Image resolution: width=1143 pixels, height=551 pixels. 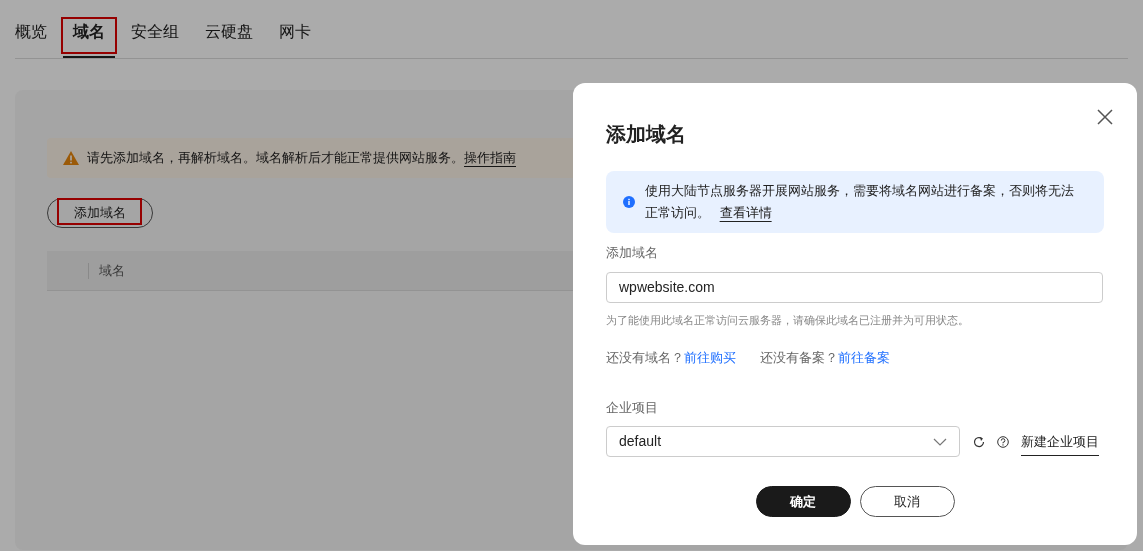 What do you see at coordinates (31, 39) in the screenshot?
I see `tab: 概览` at bounding box center [31, 39].